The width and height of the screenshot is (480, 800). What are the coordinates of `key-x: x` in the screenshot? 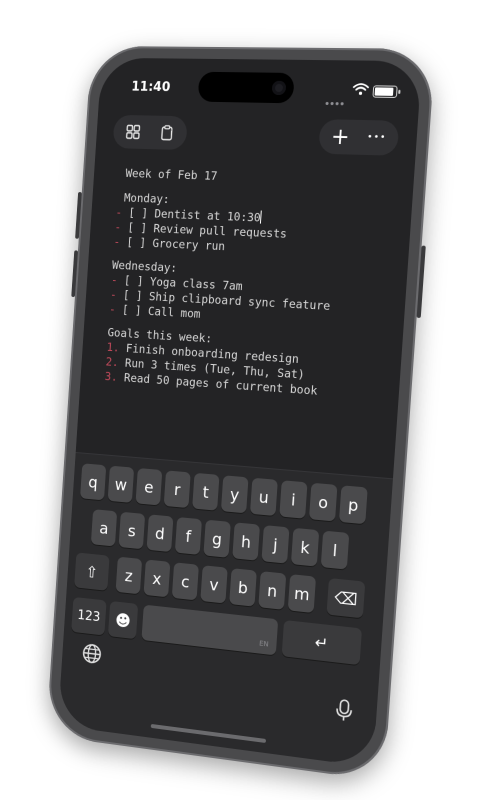 It's located at (157, 578).